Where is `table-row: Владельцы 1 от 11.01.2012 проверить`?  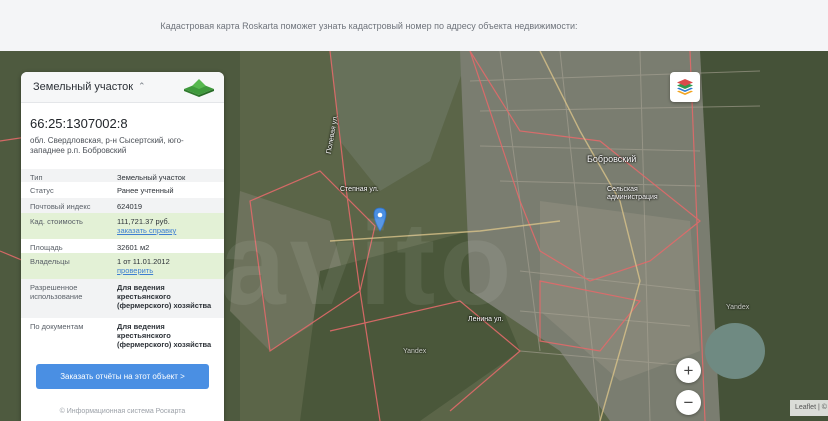 table-row: Владельцы 1 от 11.01.2012 проверить is located at coordinates (122, 266).